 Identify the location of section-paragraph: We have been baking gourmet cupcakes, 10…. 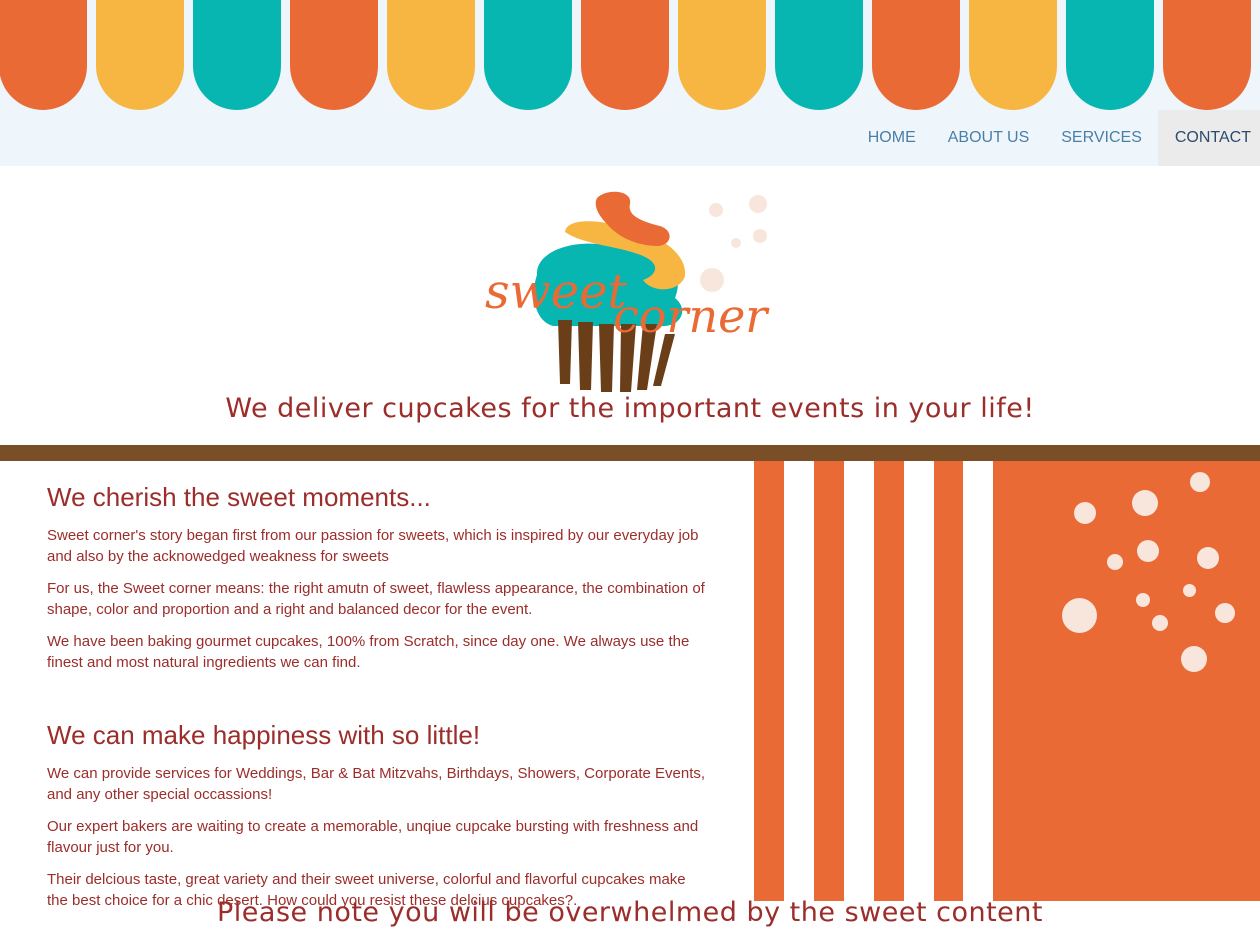
(368, 652).